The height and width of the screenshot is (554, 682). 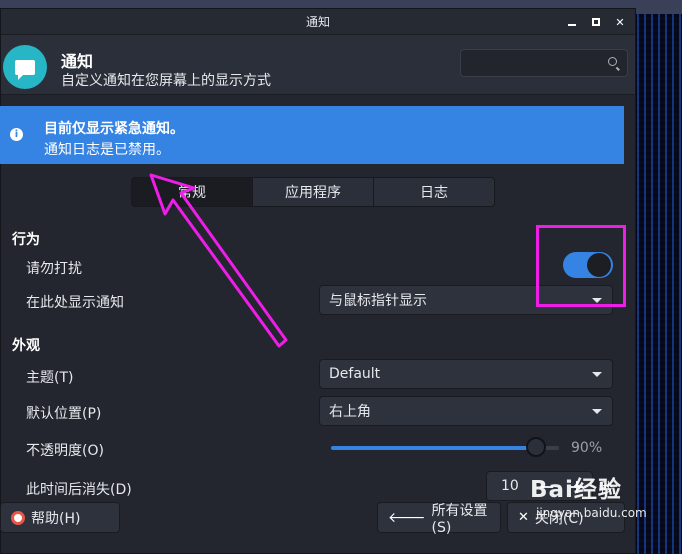 I want to click on watermark-url: jingyan.baidu.com, so click(x=591, y=513).